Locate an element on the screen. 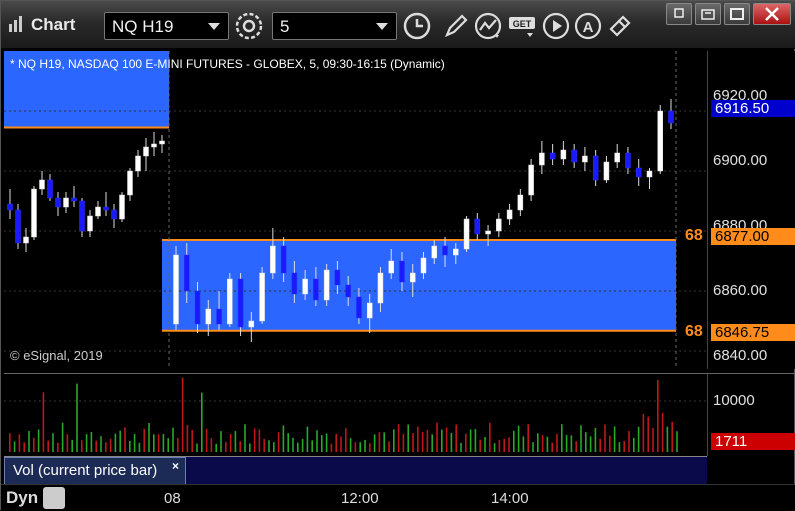 The image size is (795, 511). settings-gear-icon is located at coordinates (249, 26).